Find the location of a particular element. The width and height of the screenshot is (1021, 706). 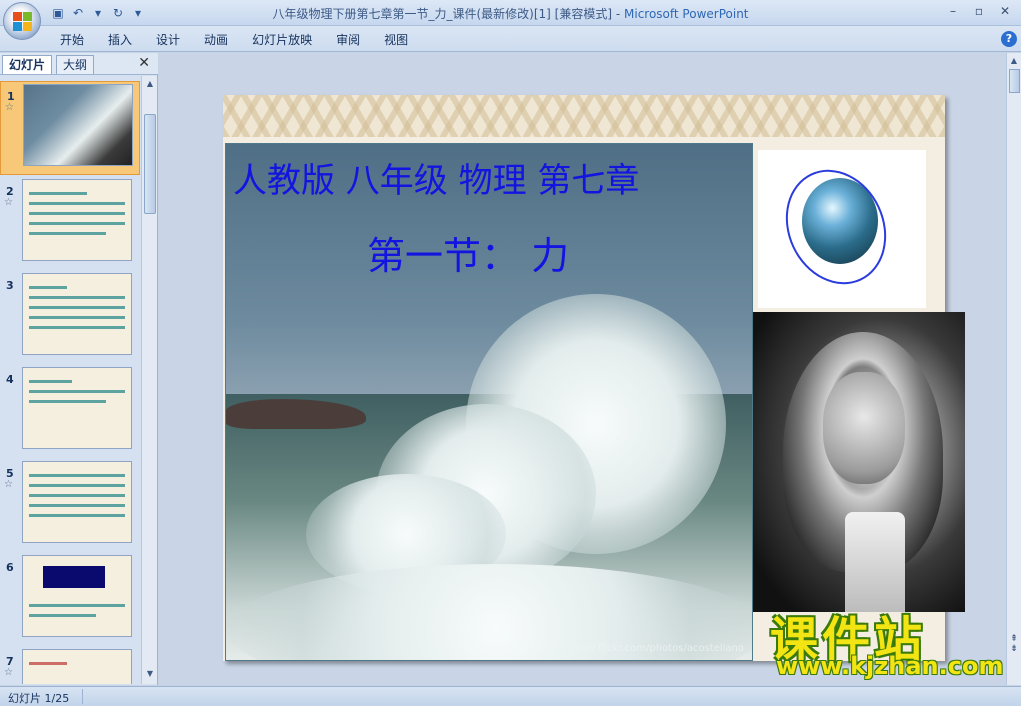

tab-design: 设计 is located at coordinates (168, 40).